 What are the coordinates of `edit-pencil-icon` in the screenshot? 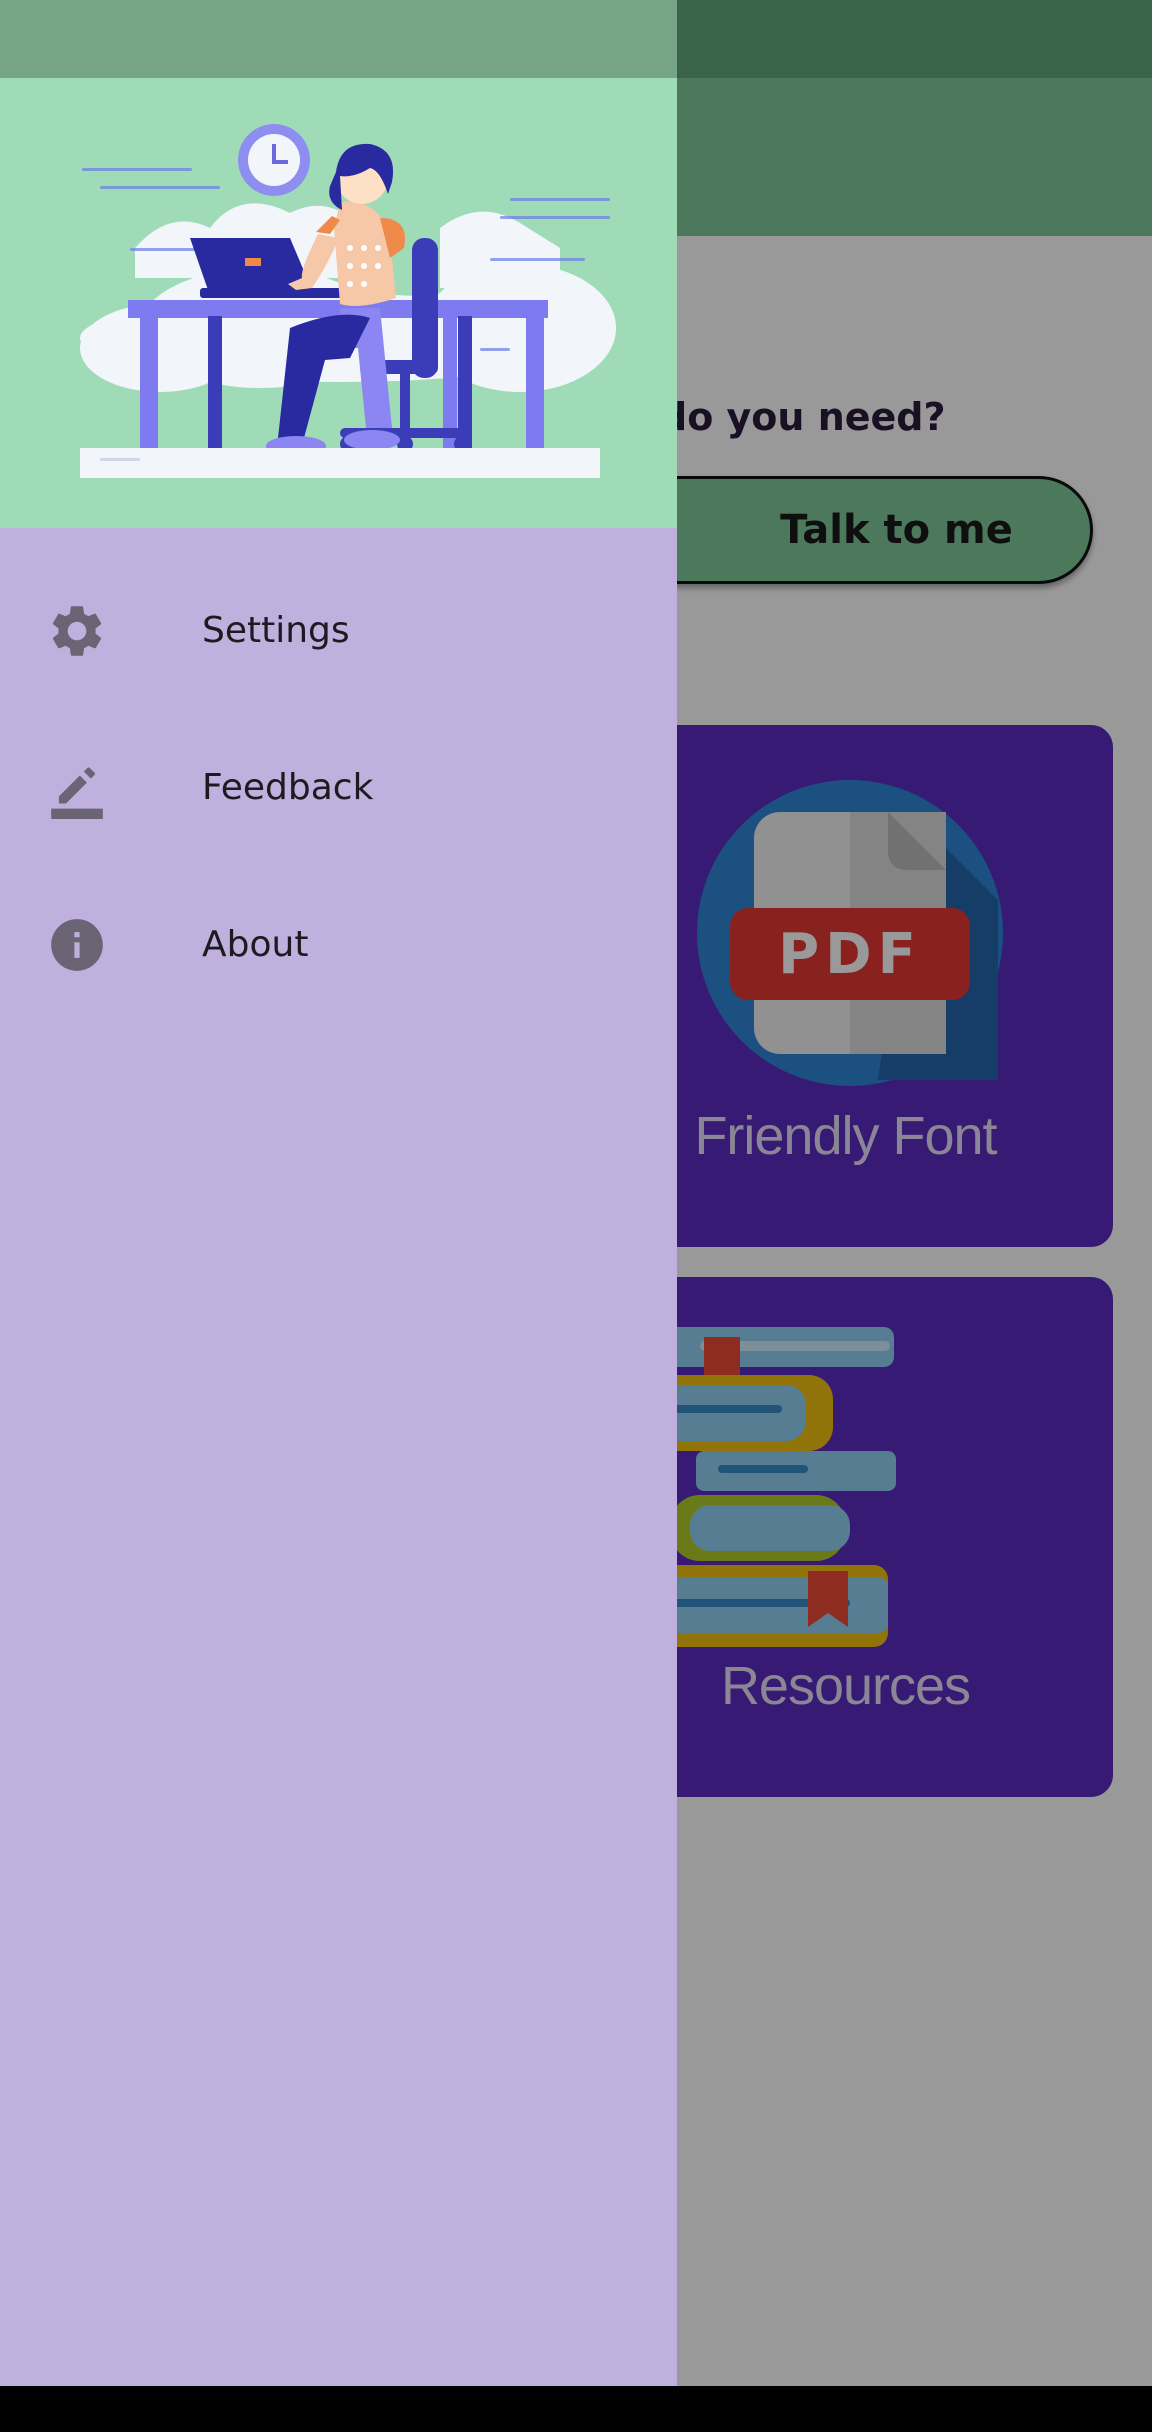 It's located at (77, 793).